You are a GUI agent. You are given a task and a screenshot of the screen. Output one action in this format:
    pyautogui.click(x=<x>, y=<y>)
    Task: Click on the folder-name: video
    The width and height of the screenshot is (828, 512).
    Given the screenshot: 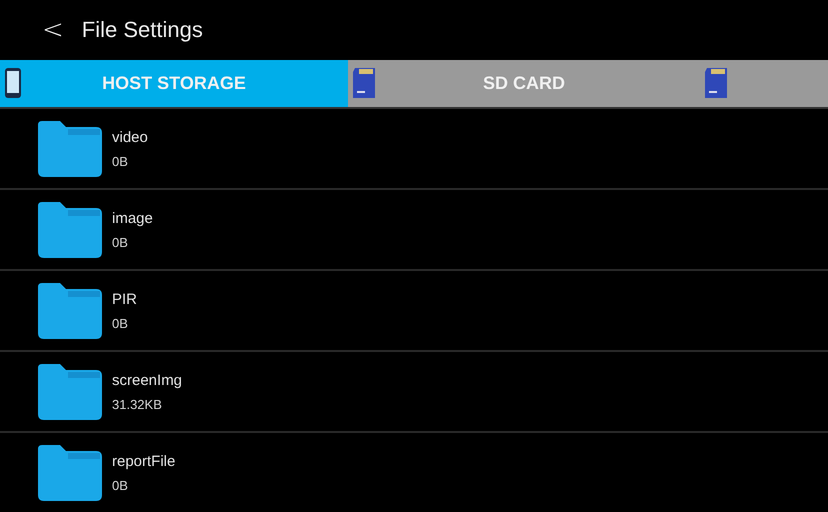 What is the action you would take?
    pyautogui.click(x=130, y=137)
    